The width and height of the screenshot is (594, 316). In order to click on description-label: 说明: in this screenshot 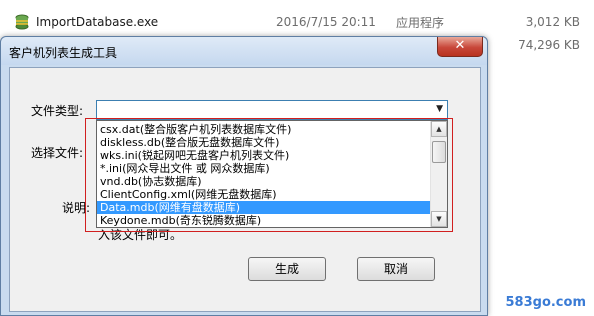, I will do `click(76, 208)`.